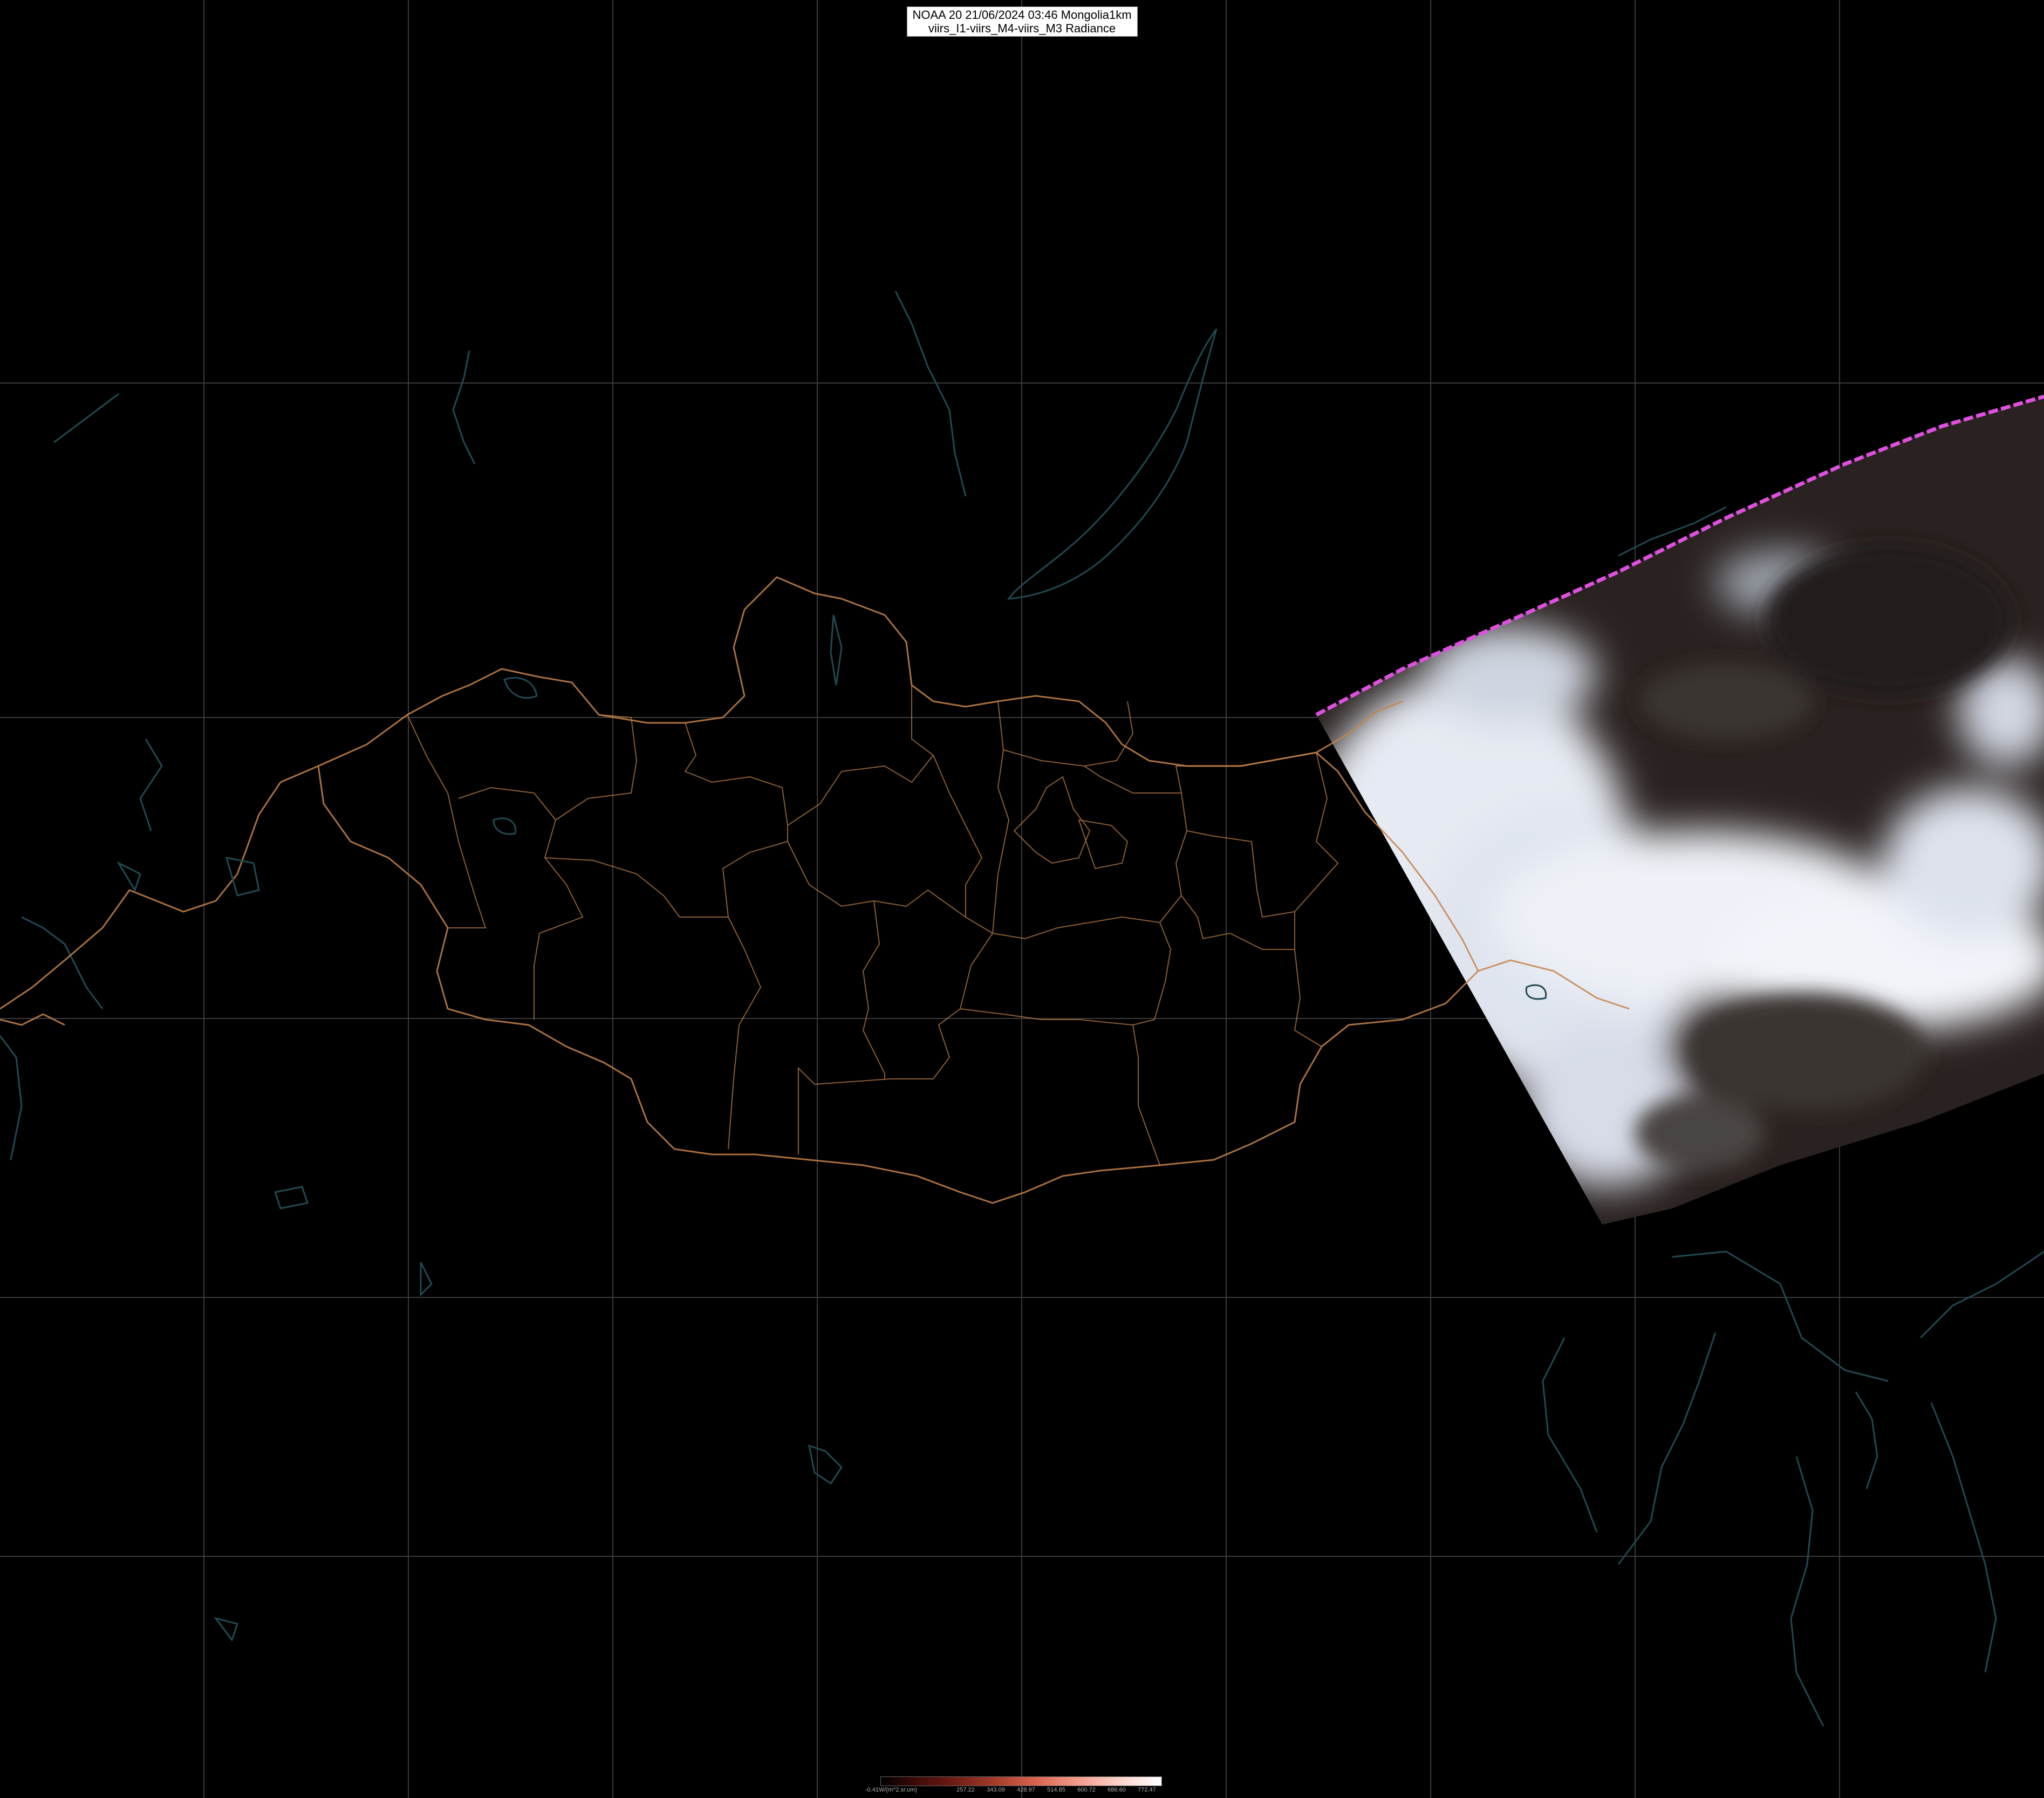 This screenshot has height=1798, width=2044. What do you see at coordinates (1981, 1295) in the screenshot?
I see `coast-korea` at bounding box center [1981, 1295].